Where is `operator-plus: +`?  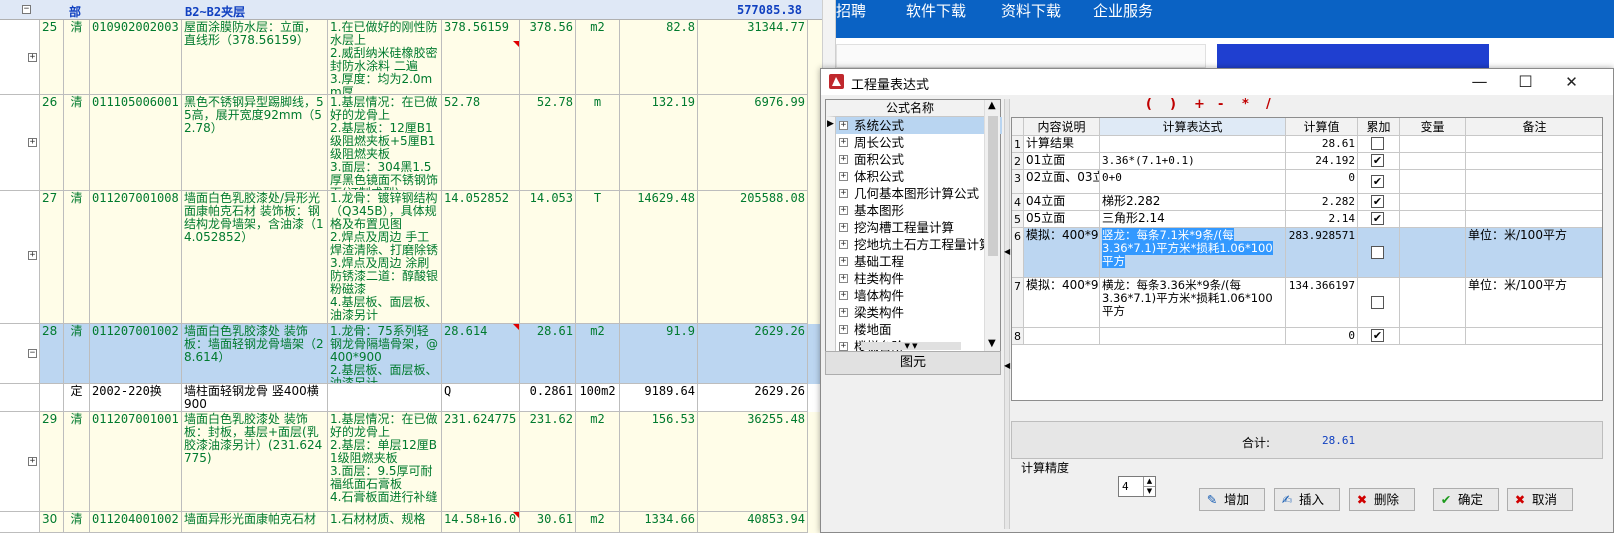
operator-plus: + is located at coordinates (1199, 104).